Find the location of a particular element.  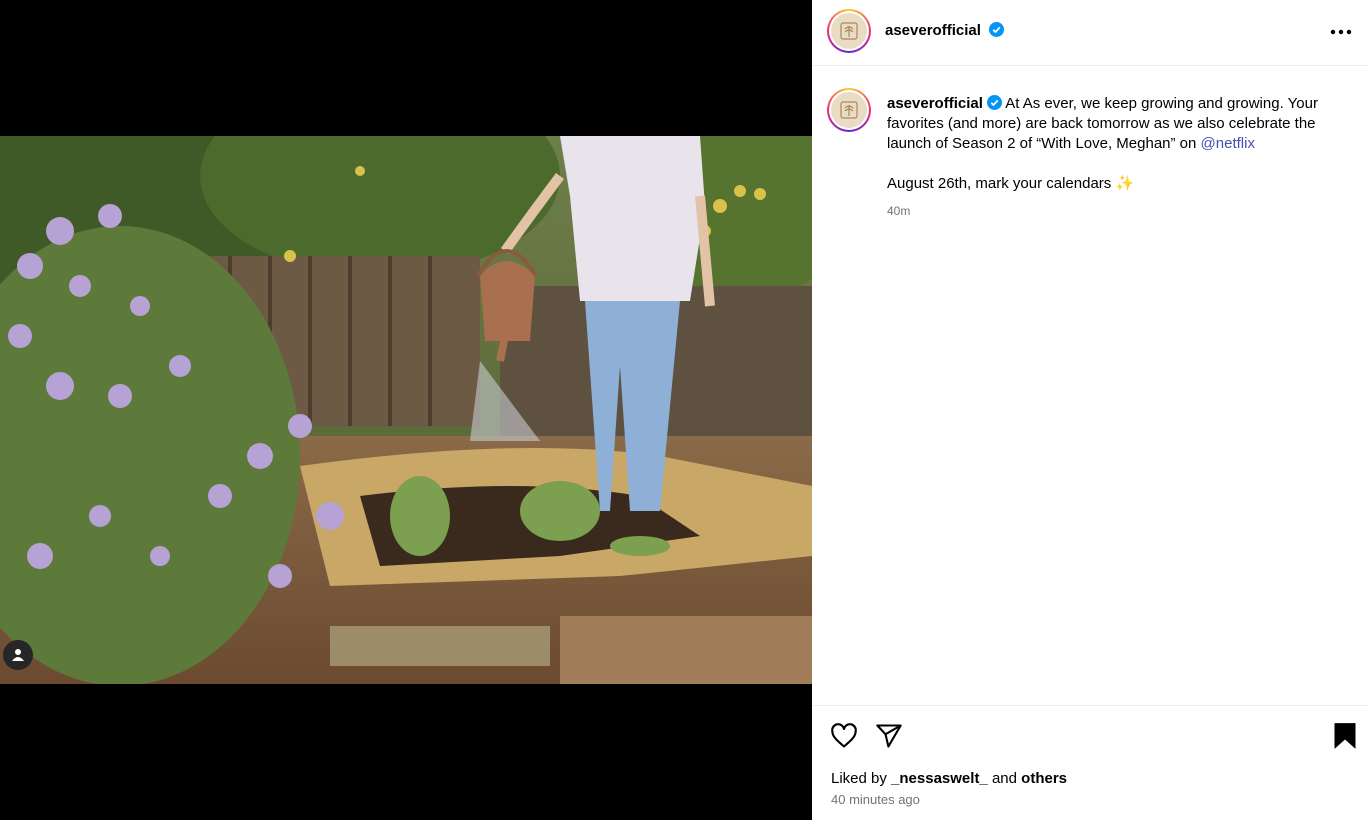

user-tag-icon is located at coordinates (18, 655).